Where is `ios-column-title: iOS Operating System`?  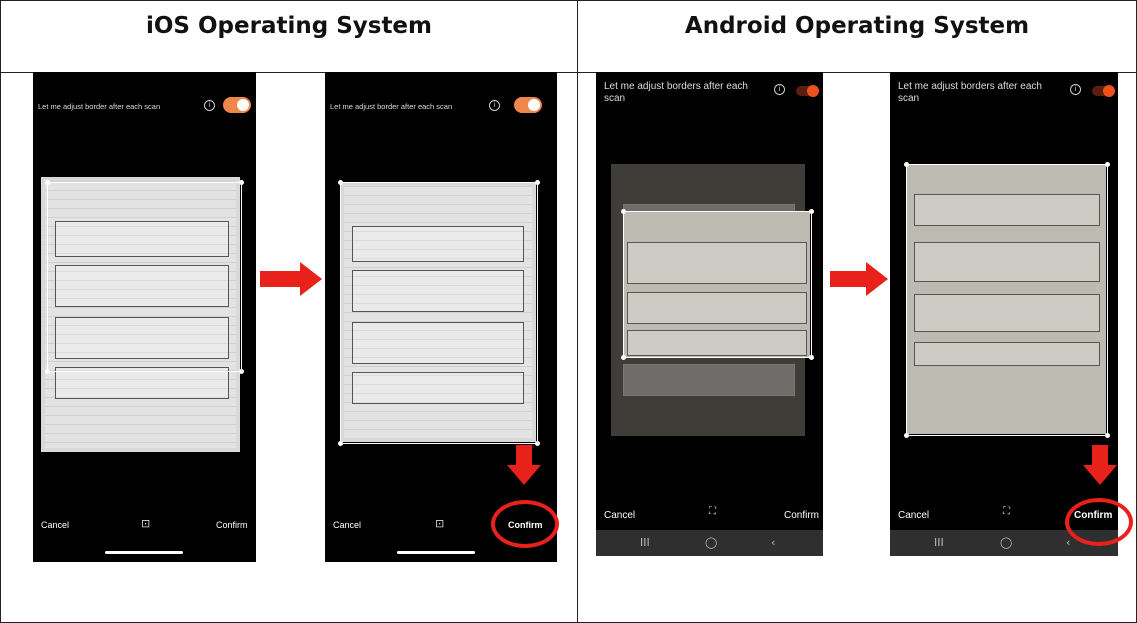
ios-column-title: iOS Operating System is located at coordinates (289, 26).